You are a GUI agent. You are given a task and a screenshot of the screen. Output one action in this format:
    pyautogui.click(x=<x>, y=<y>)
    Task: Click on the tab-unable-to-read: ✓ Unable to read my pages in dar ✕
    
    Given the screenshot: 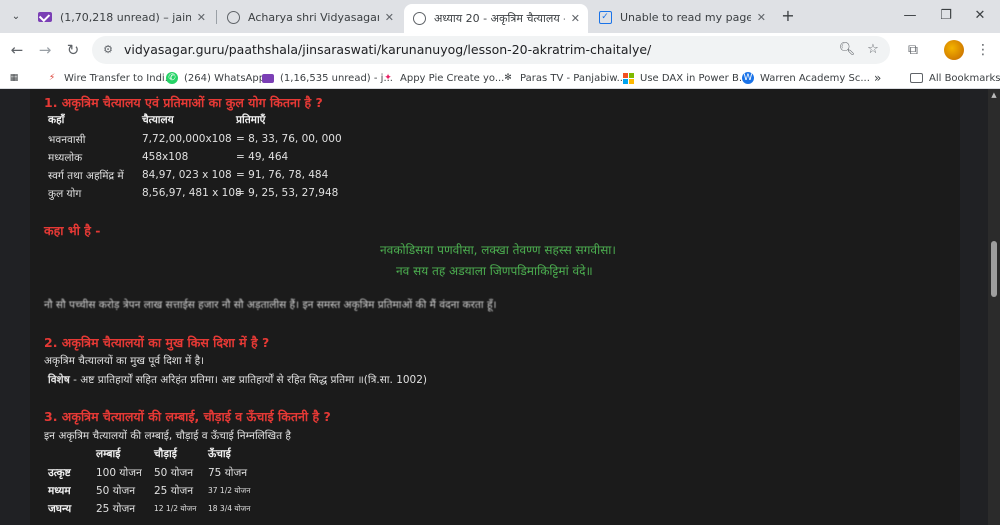 What is the action you would take?
    pyautogui.click(x=682, y=17)
    